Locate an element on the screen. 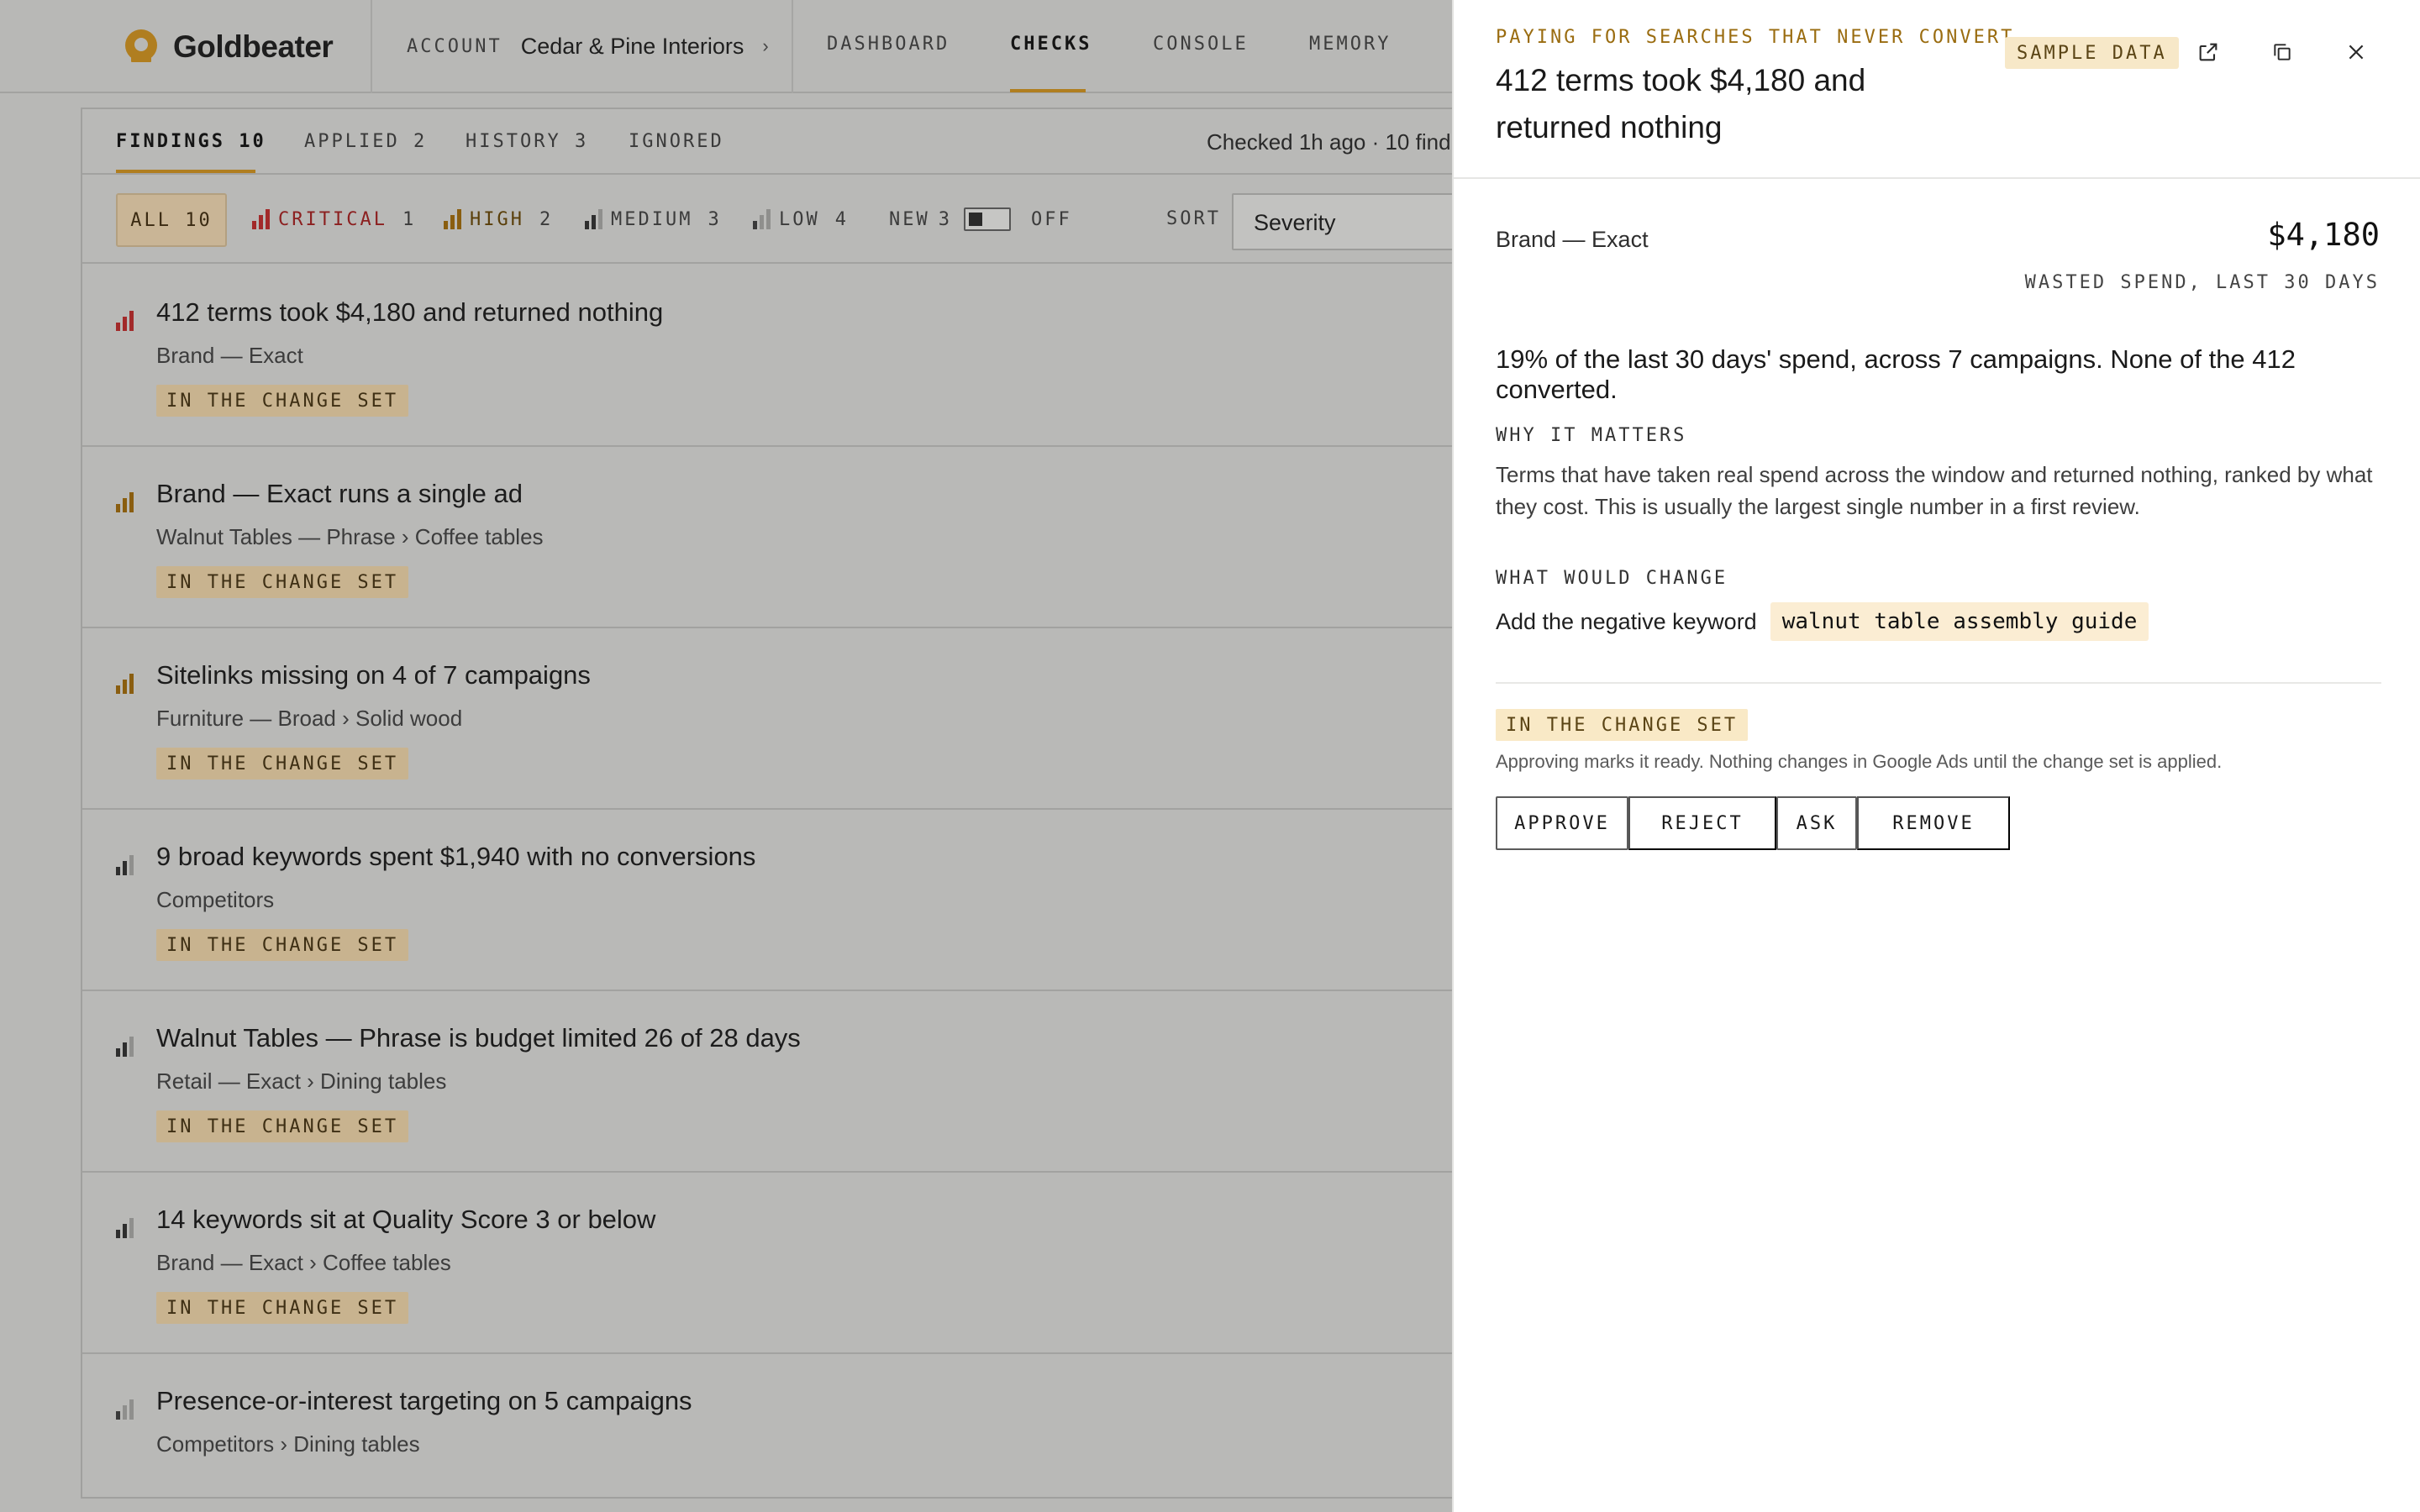  why-it-matters-label: WHY IT MATTERS is located at coordinates (1591, 435).